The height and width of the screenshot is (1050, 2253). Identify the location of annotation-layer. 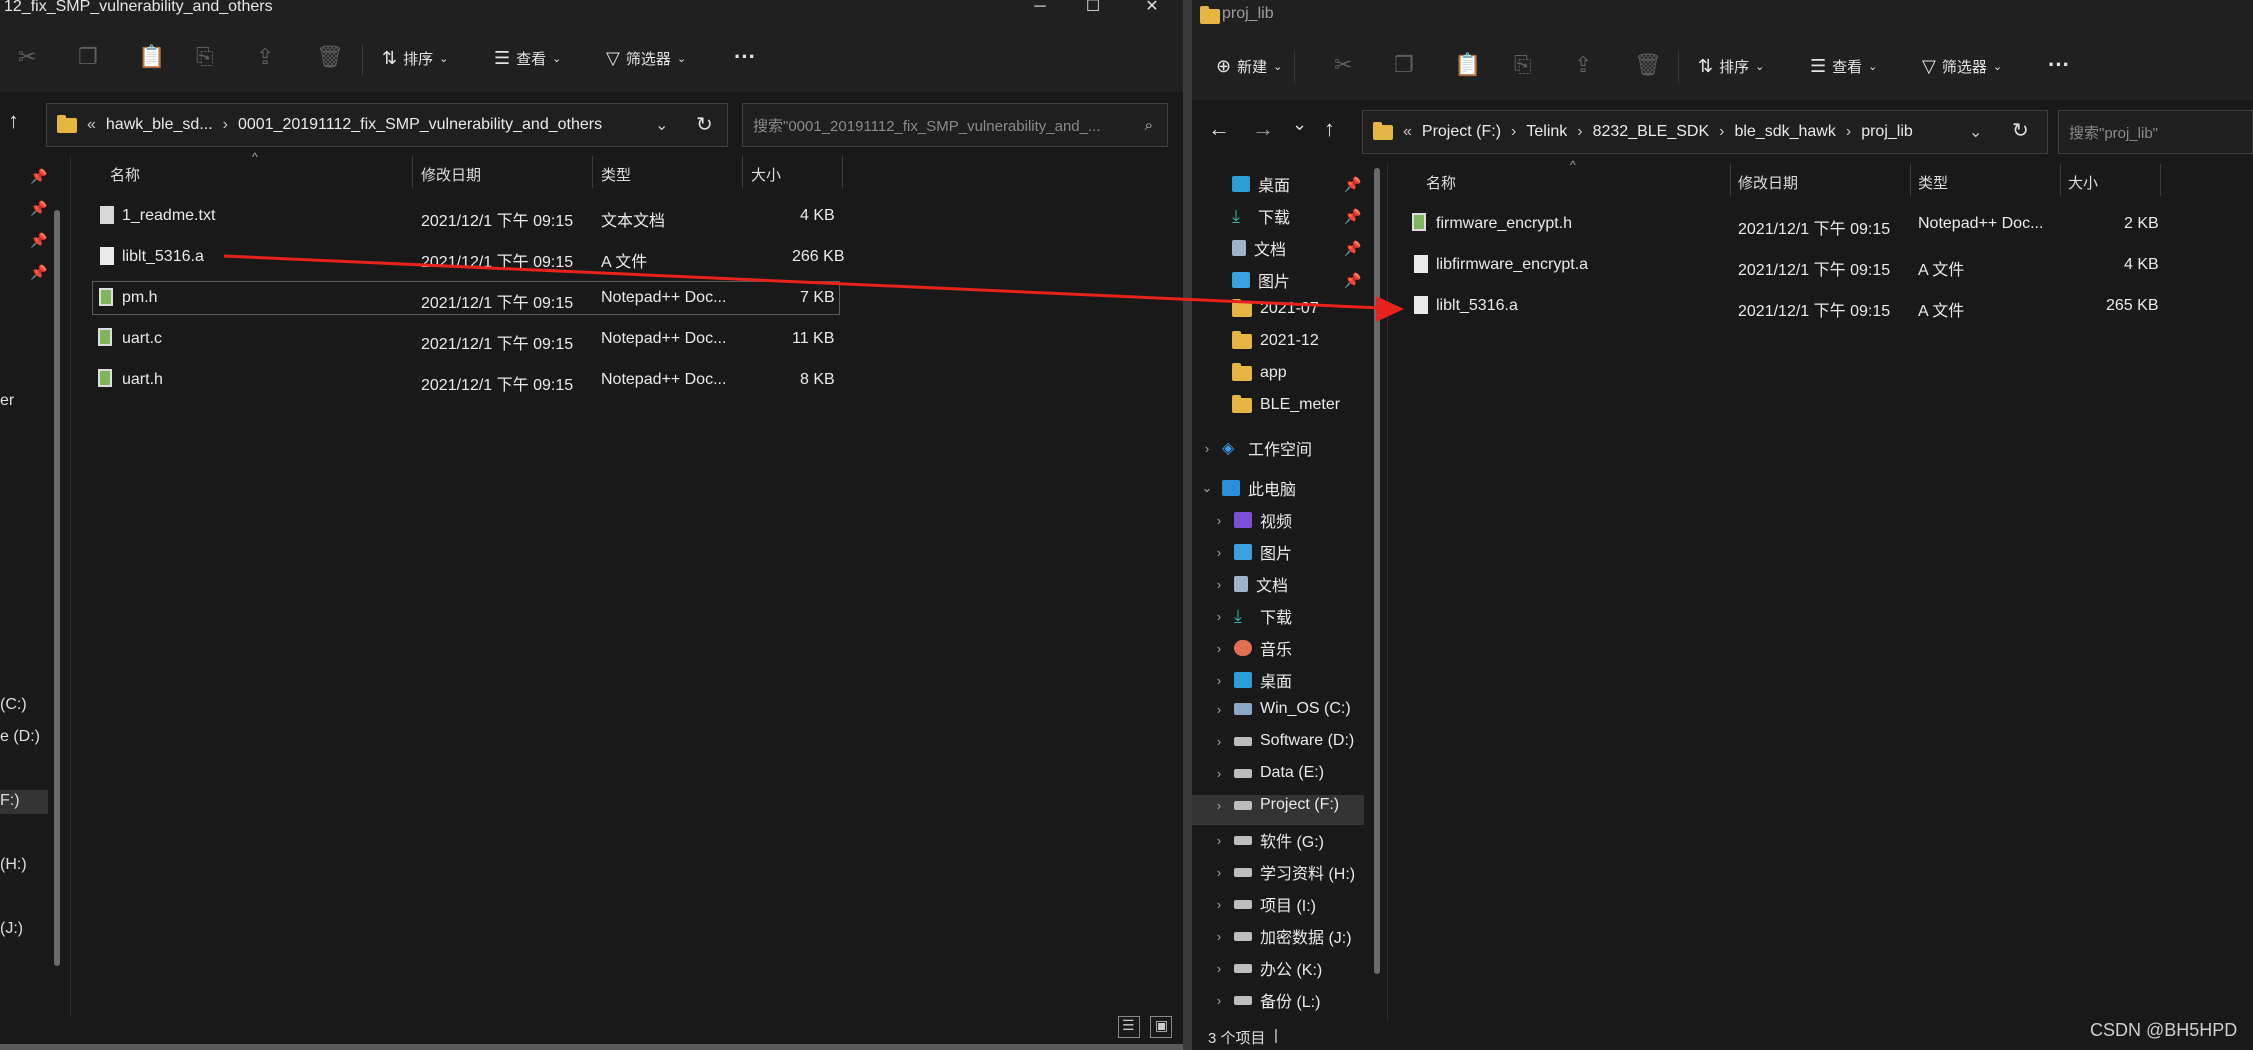
(813, 288).